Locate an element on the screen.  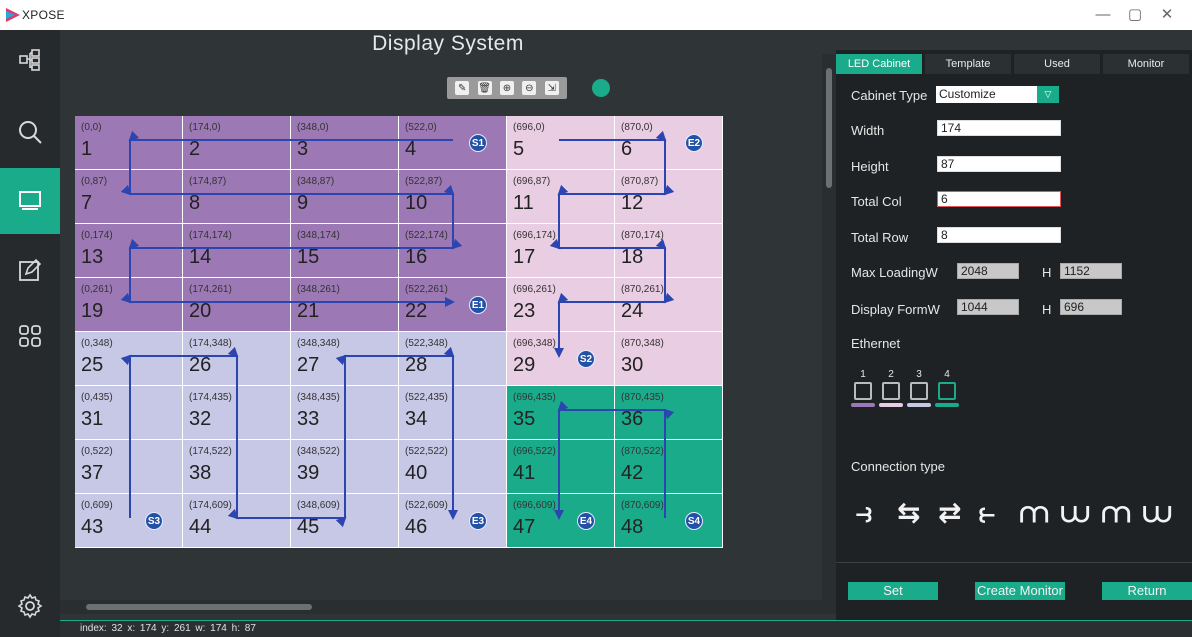
cabinet-cell: (522,609) 46 is located at coordinates (453, 521).